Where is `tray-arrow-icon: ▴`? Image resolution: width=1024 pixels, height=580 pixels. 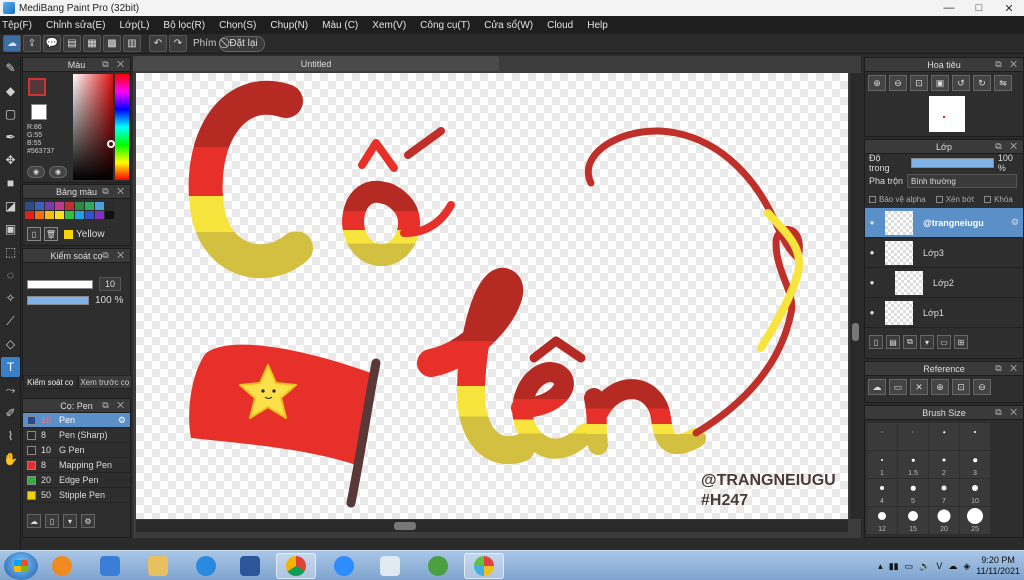 tray-arrow-icon: ▴ is located at coordinates (880, 566).